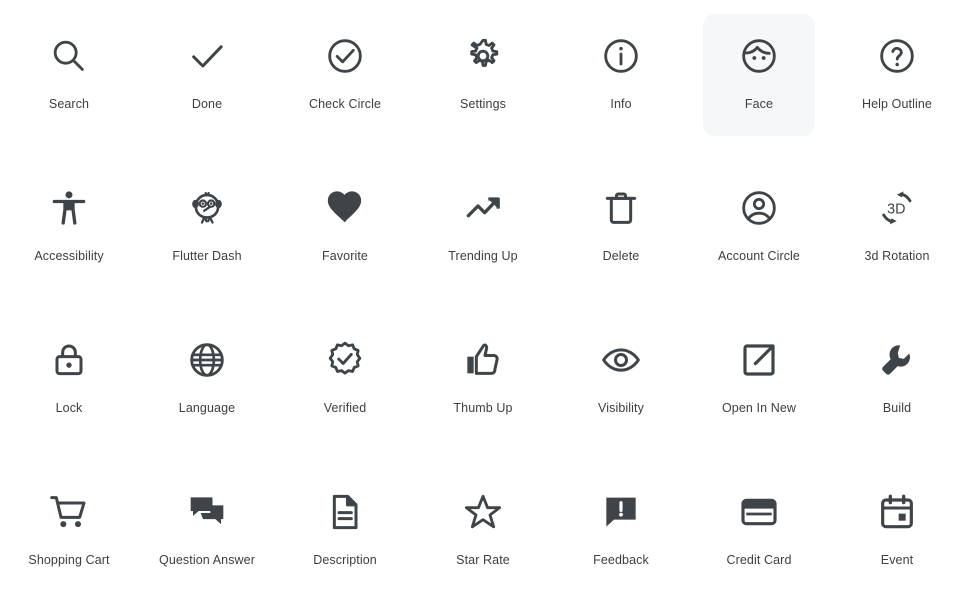 This screenshot has width=966, height=593. What do you see at coordinates (483, 512) in the screenshot?
I see `star-rate-icon` at bounding box center [483, 512].